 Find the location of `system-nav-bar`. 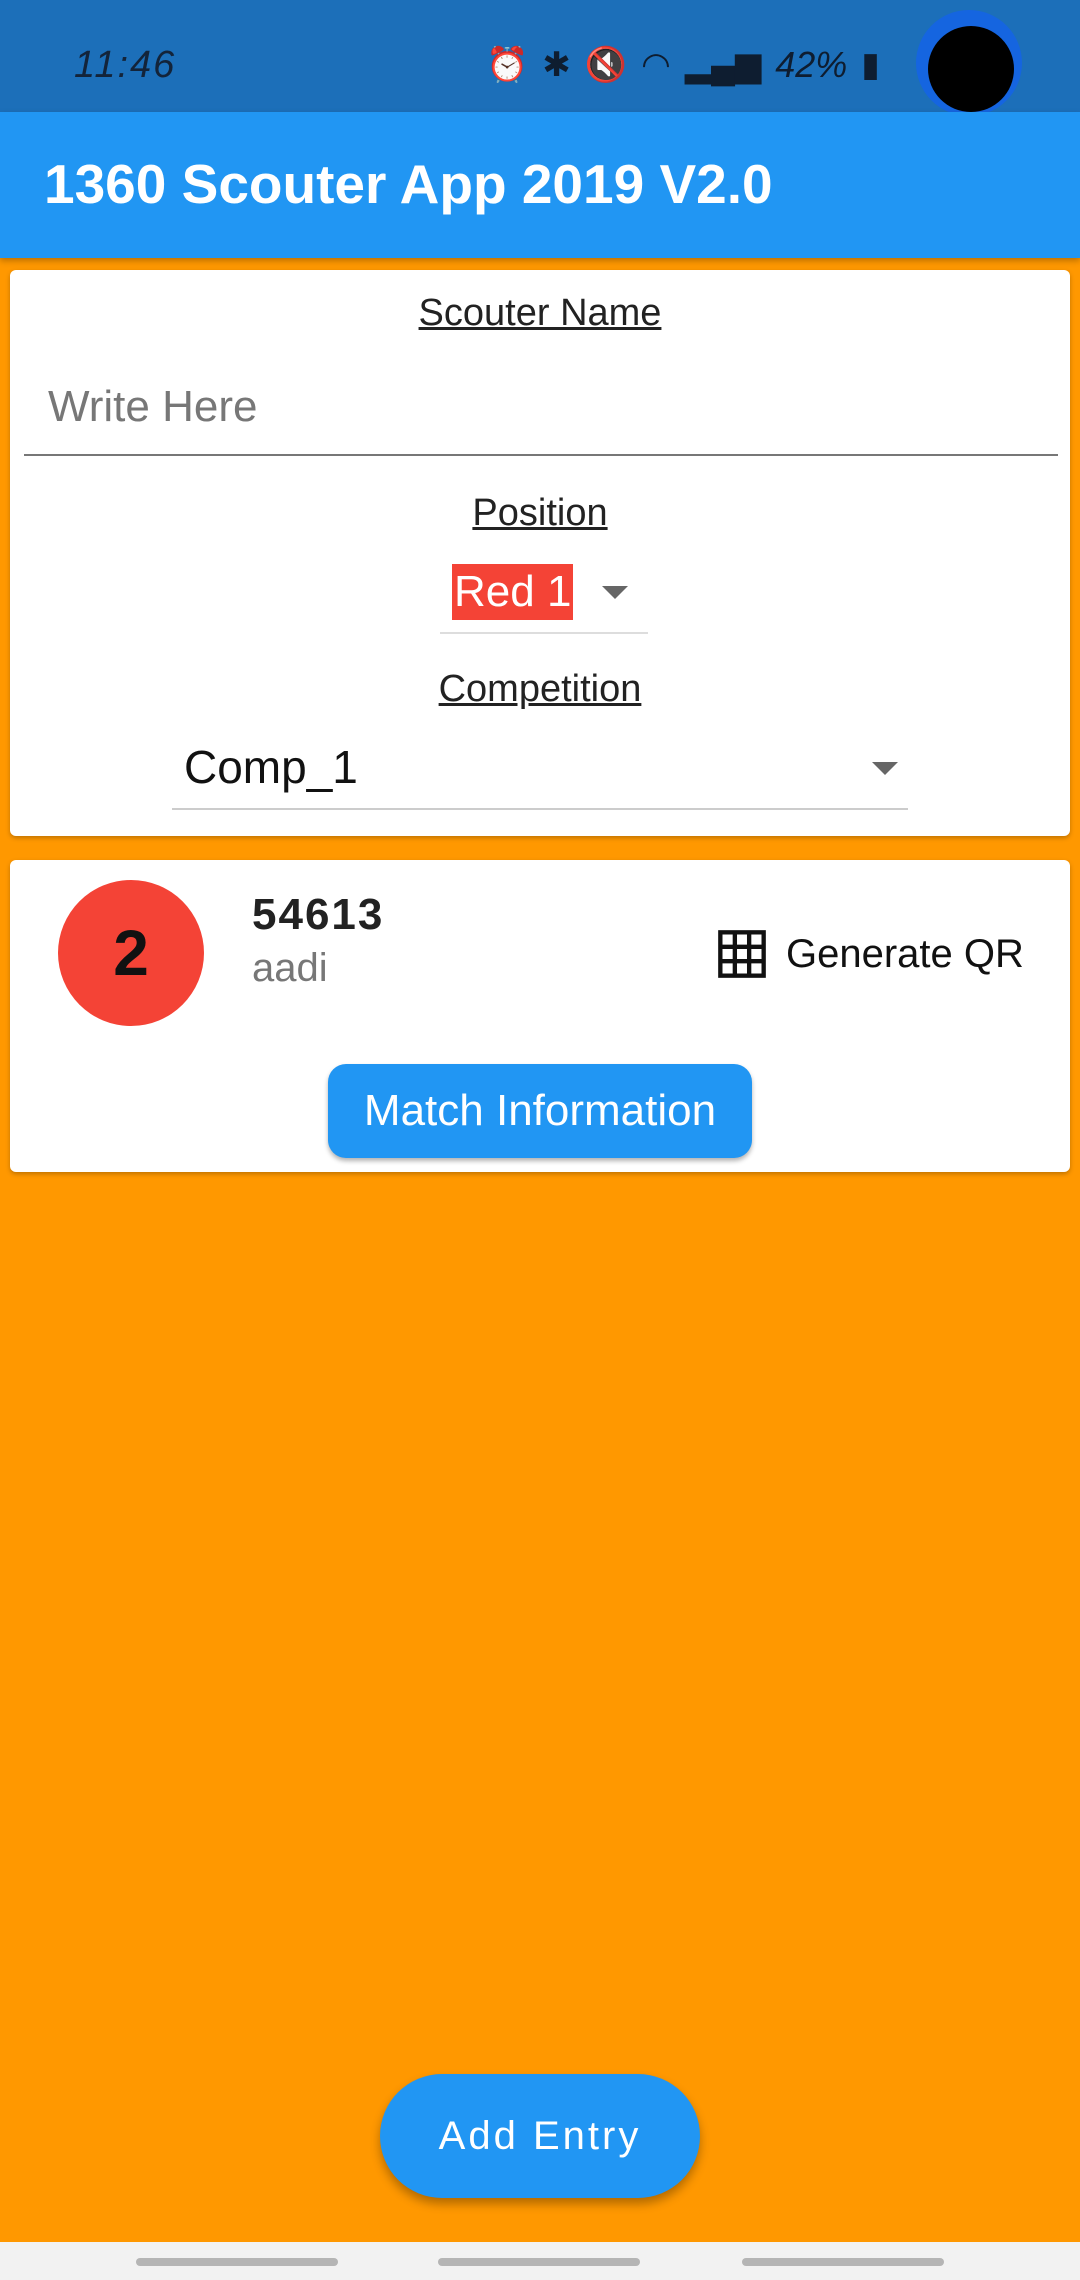

system-nav-bar is located at coordinates (540, 2261).